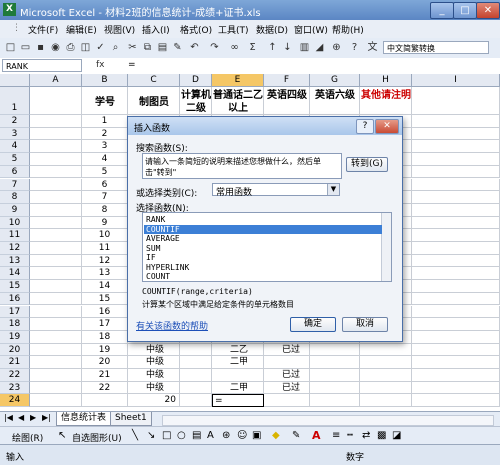  I want to click on function-list-item: HYPERLINK, so click(263, 267).